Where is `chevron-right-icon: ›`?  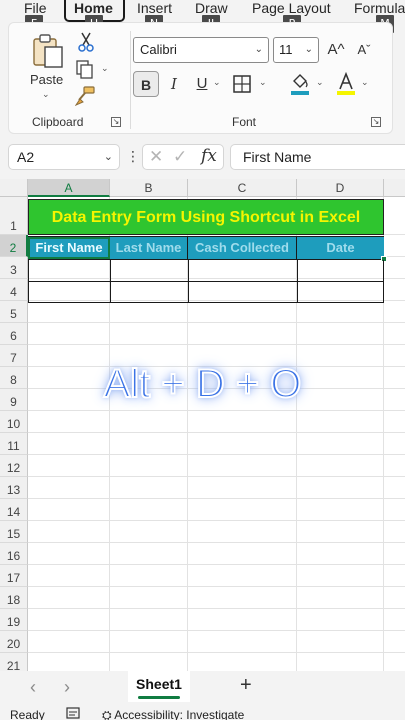
chevron-right-icon: › is located at coordinates (67, 687).